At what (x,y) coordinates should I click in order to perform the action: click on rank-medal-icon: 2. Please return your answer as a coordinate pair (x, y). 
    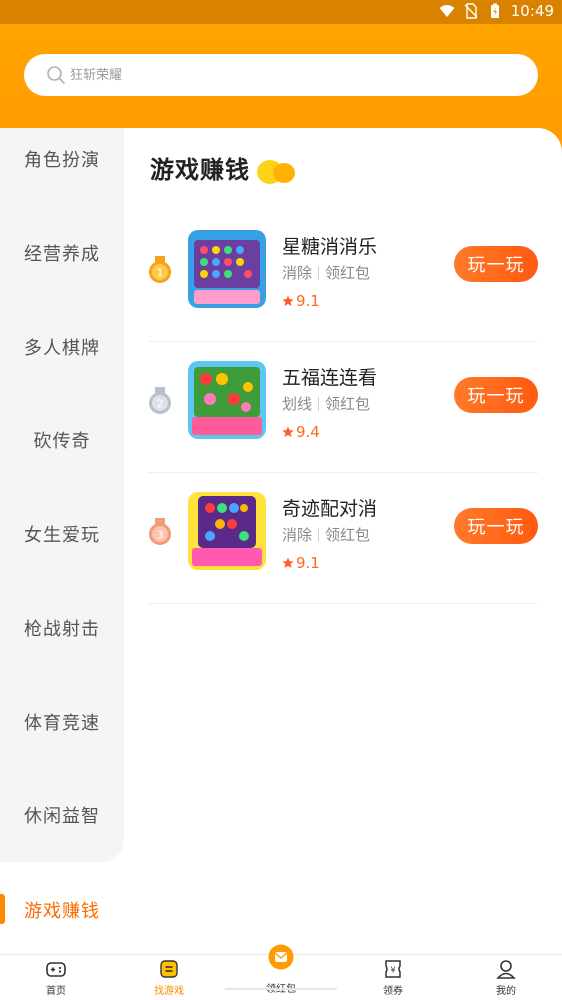
    Looking at the image, I should click on (160, 400).